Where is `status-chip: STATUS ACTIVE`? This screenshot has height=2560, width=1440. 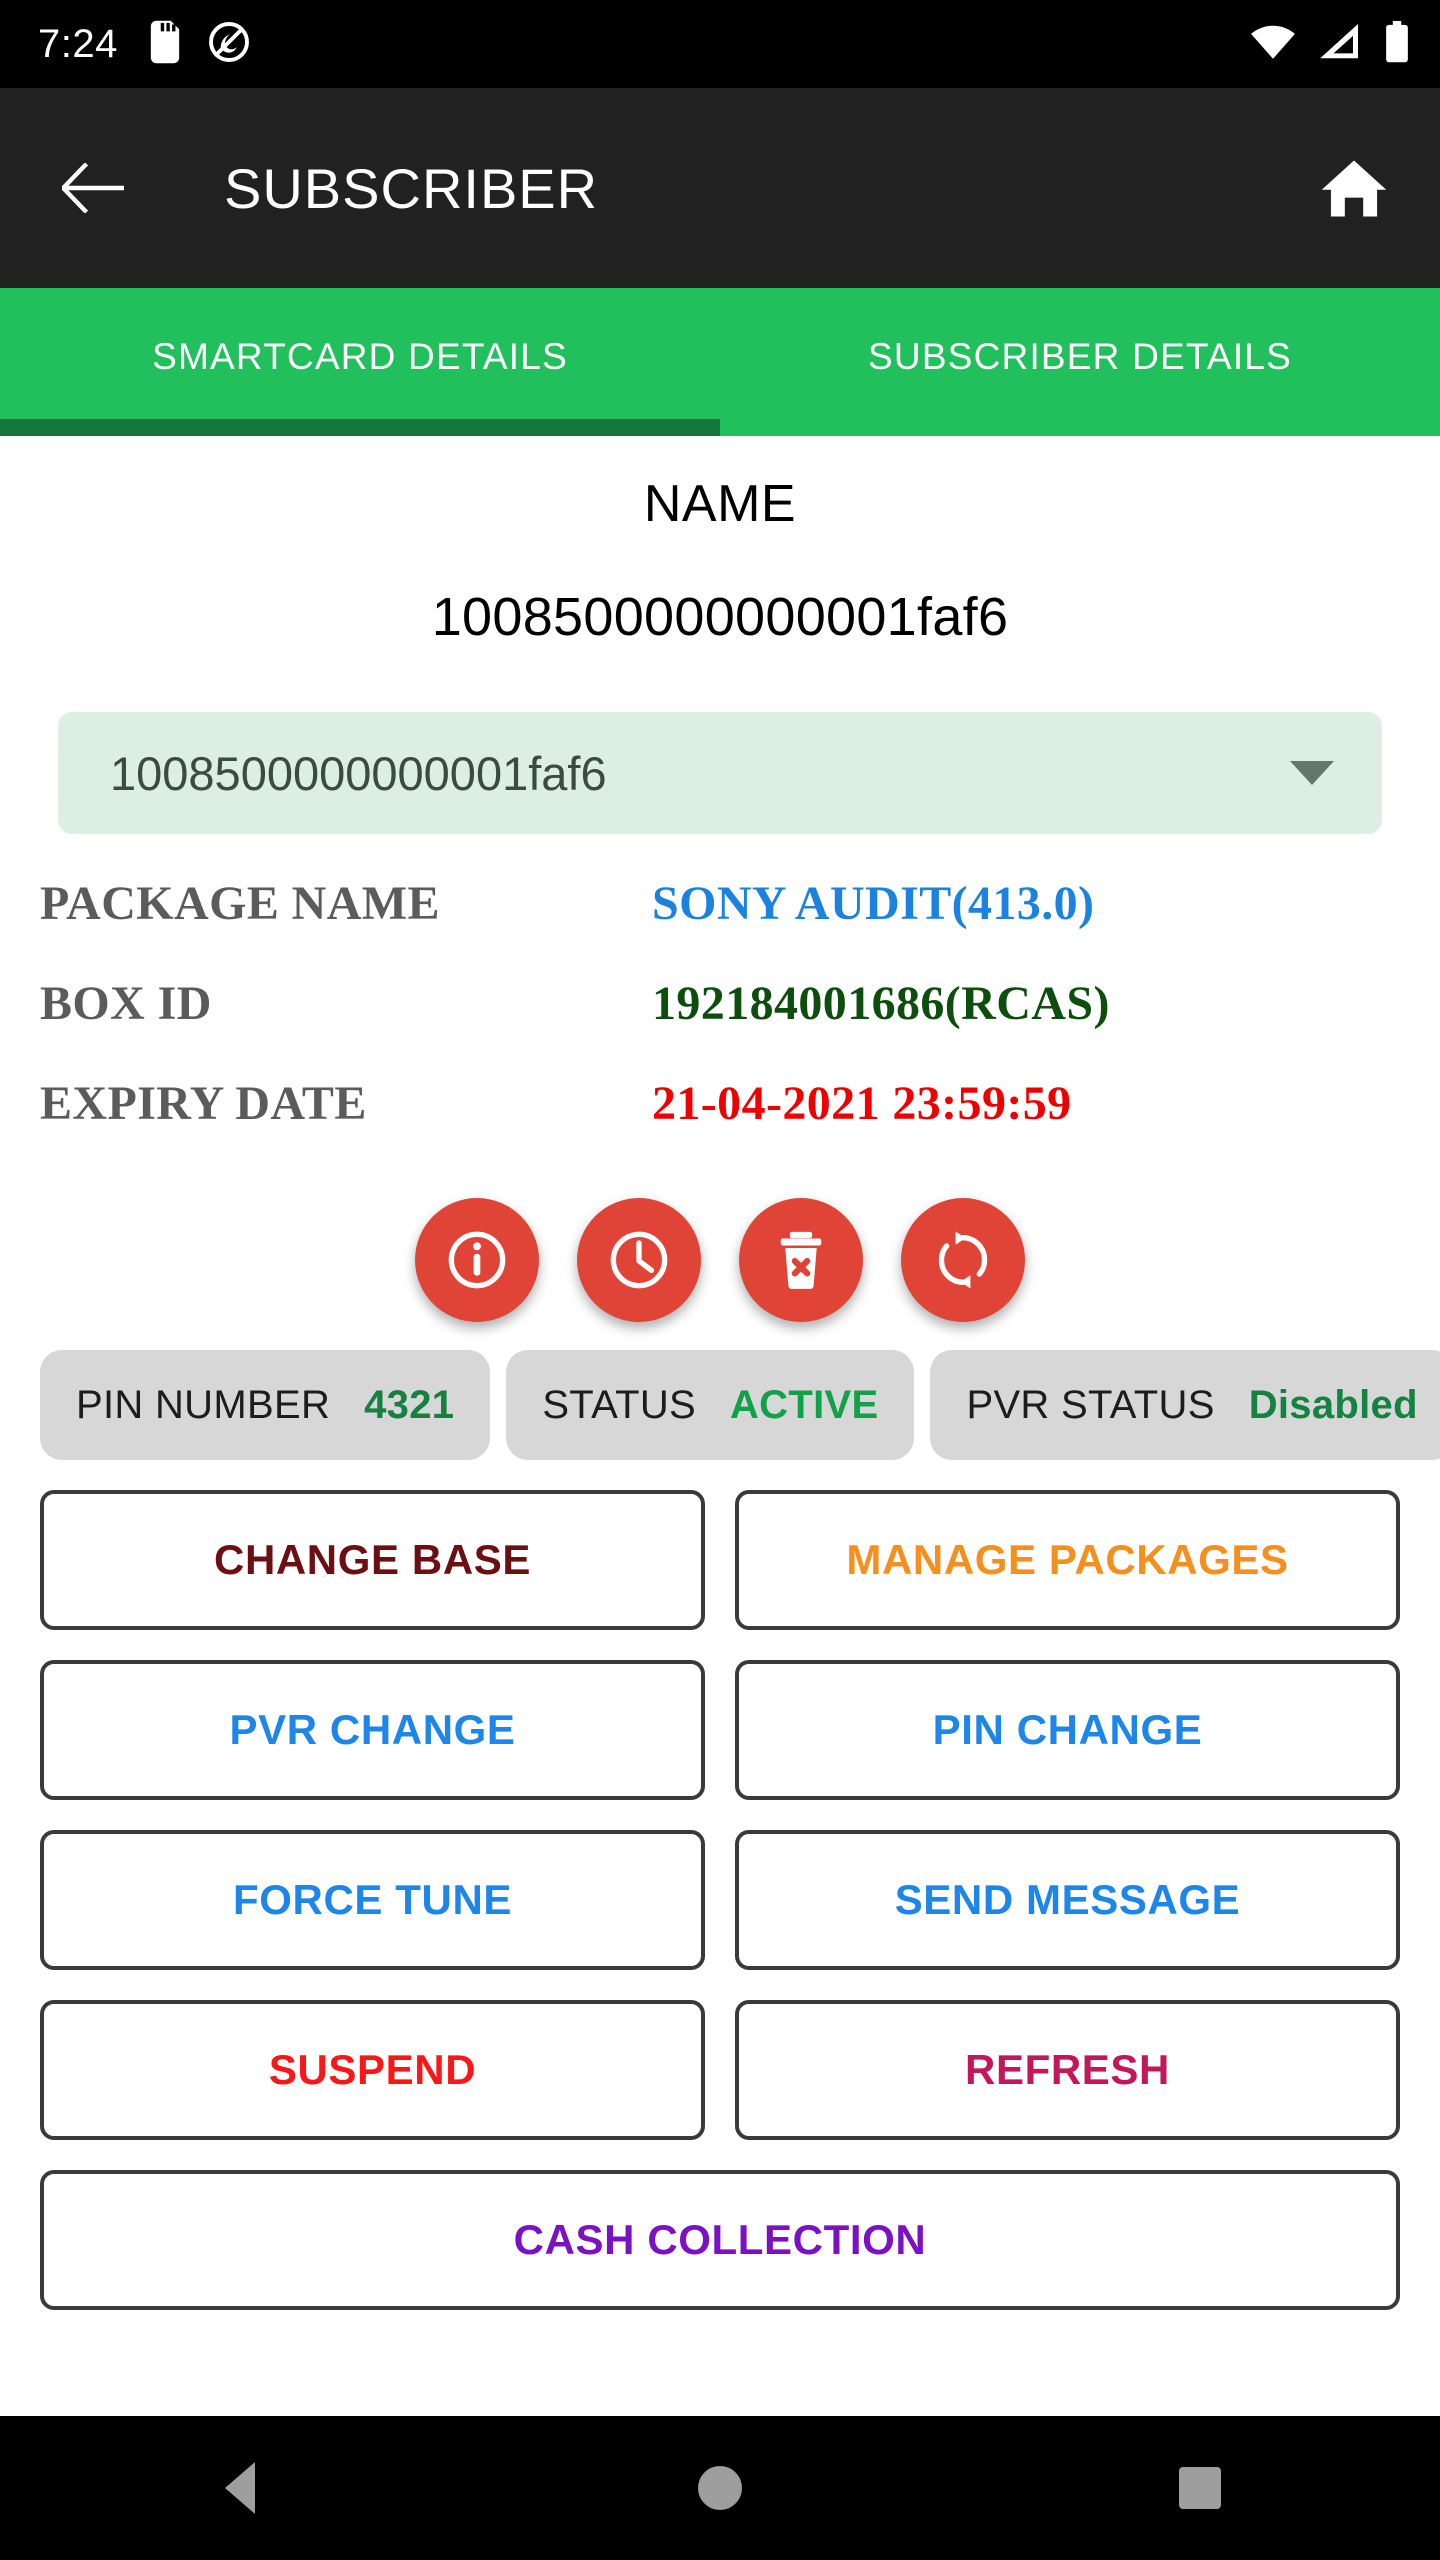
status-chip: STATUS ACTIVE is located at coordinates (710, 1405).